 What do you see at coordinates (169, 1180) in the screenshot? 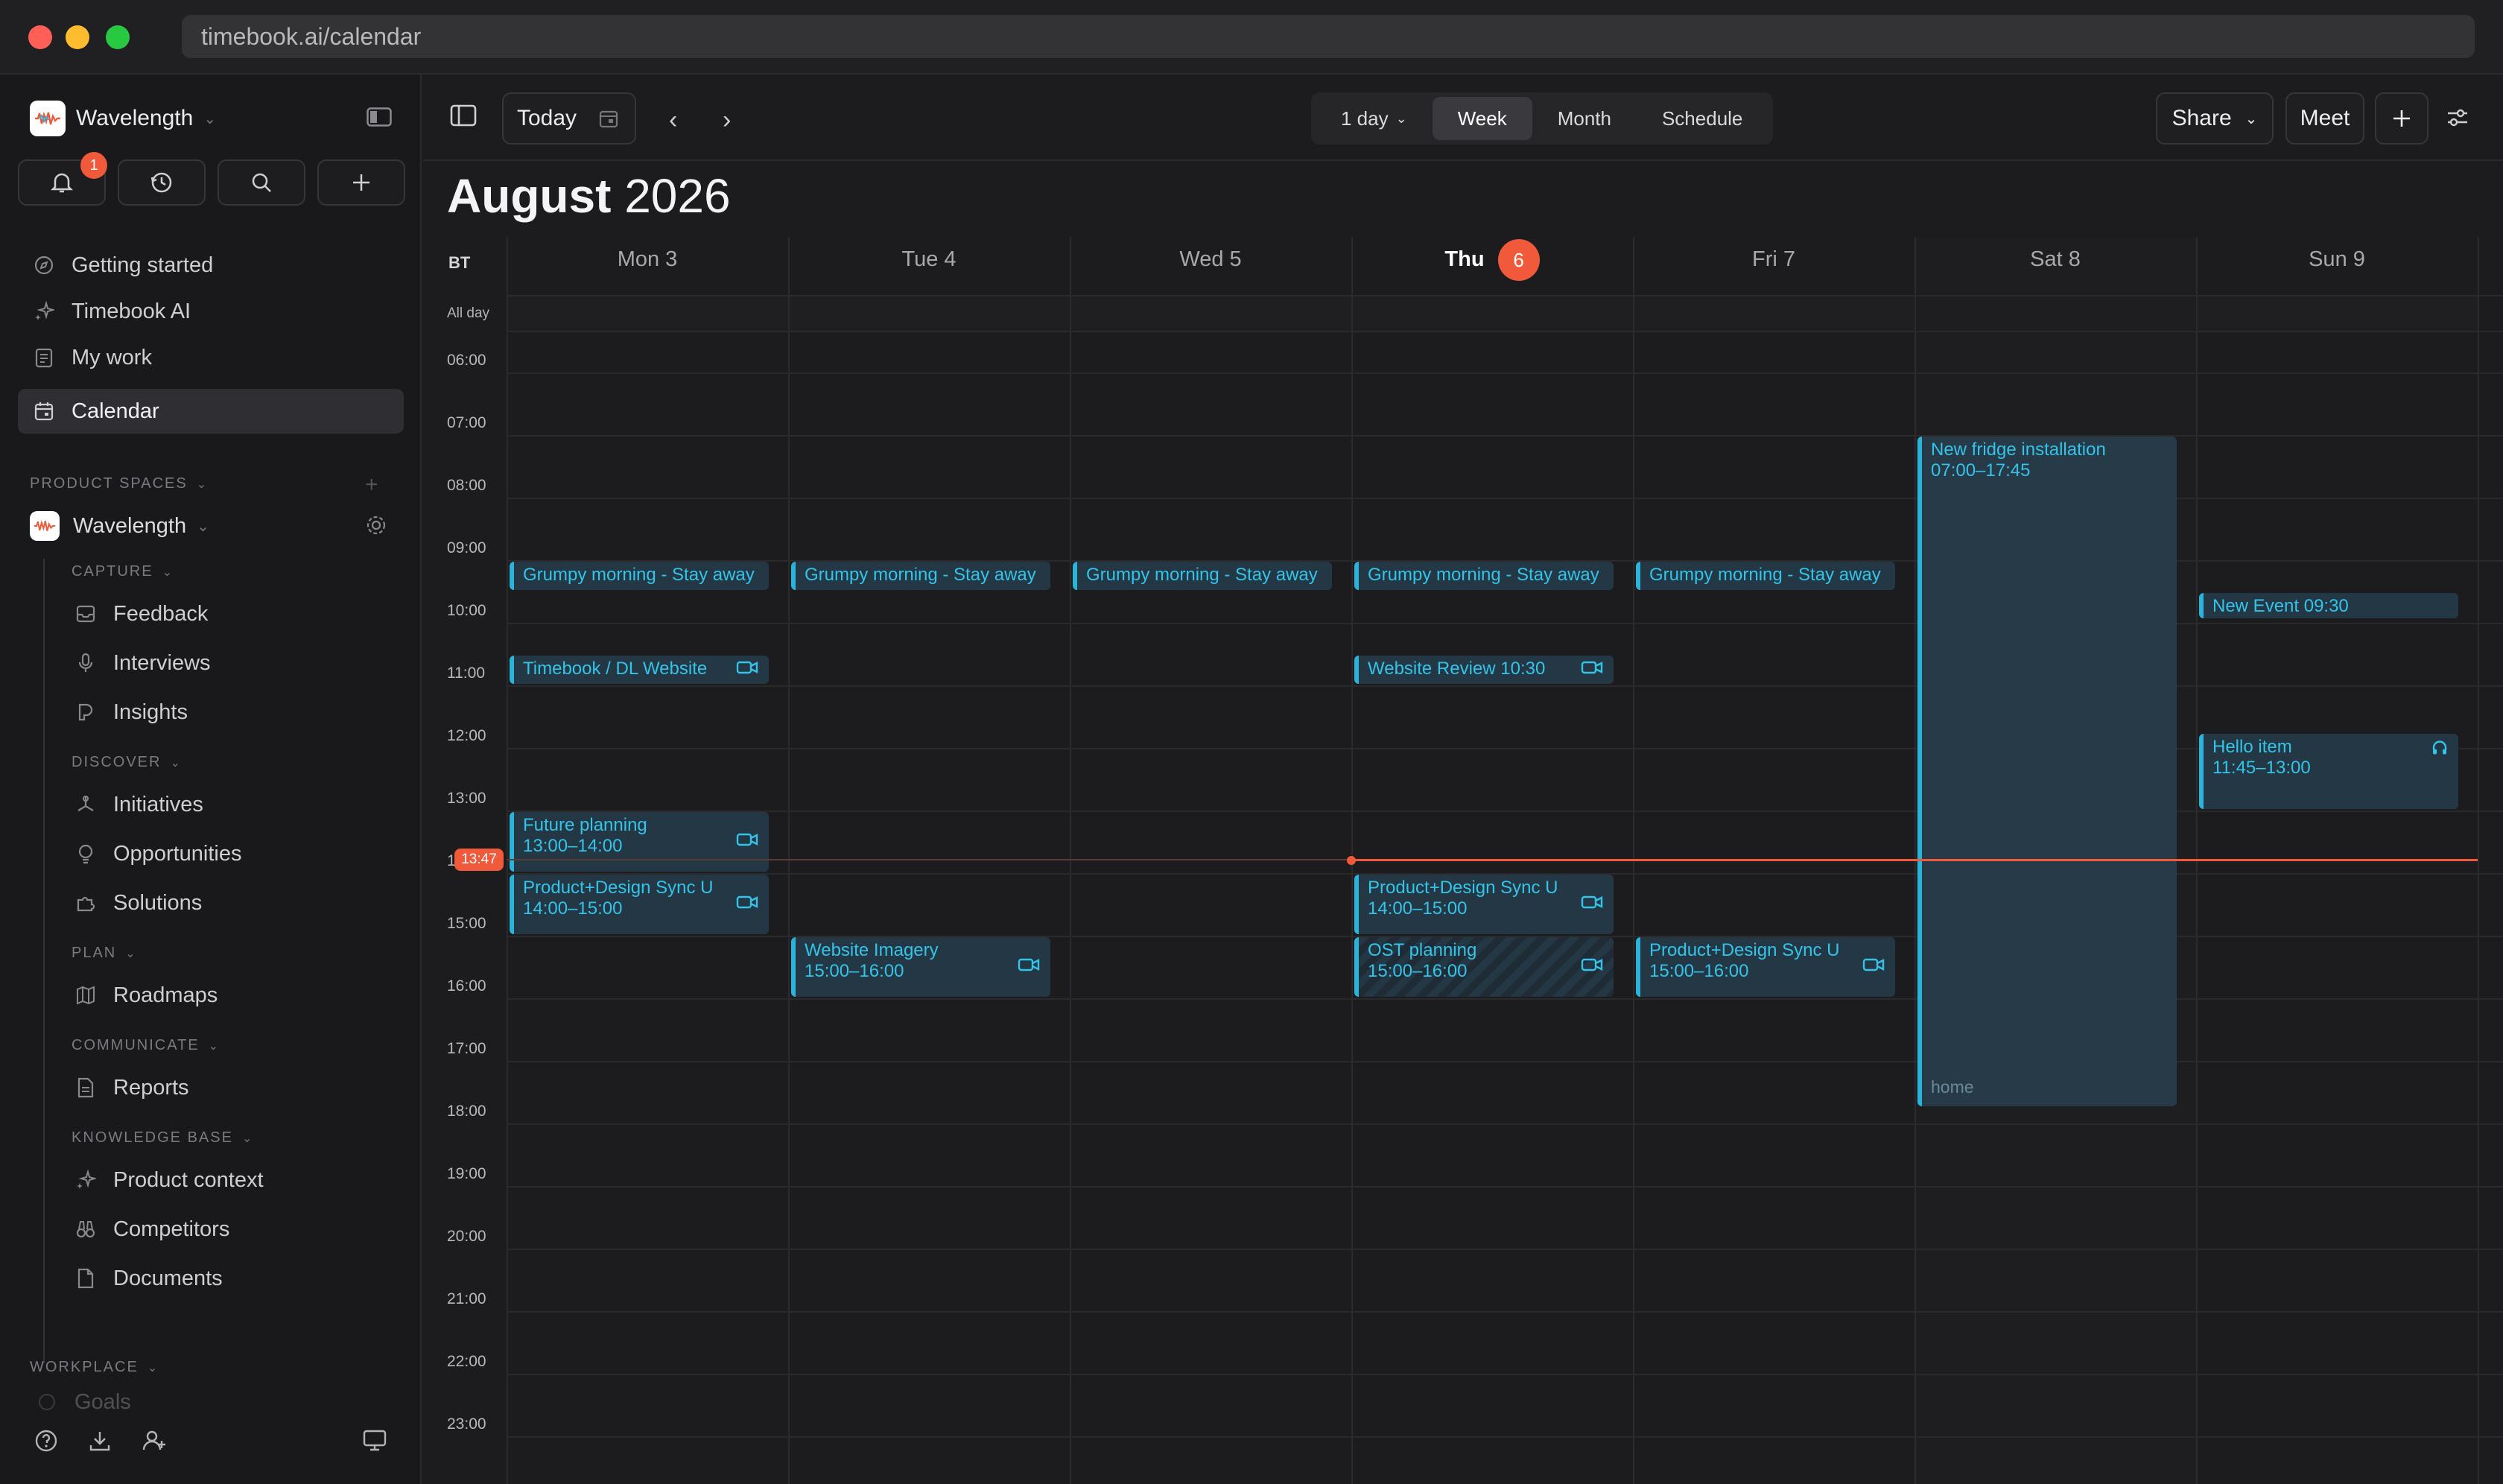
I see `sidebar-item-product-context: Product context` at bounding box center [169, 1180].